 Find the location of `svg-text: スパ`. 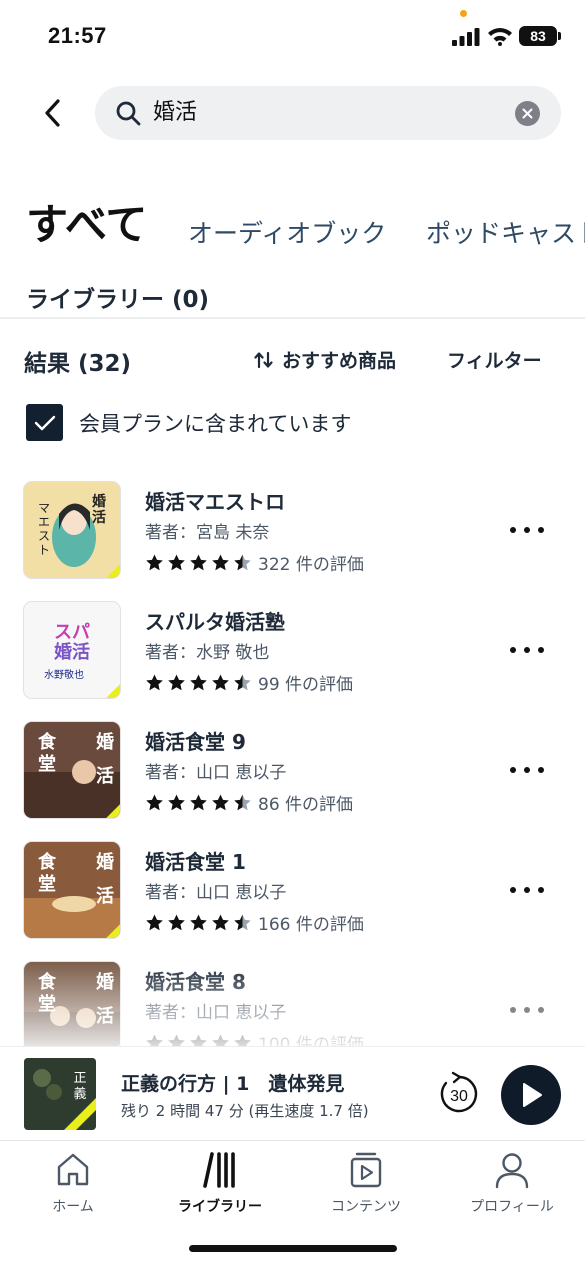

svg-text: スパ is located at coordinates (72, 632).